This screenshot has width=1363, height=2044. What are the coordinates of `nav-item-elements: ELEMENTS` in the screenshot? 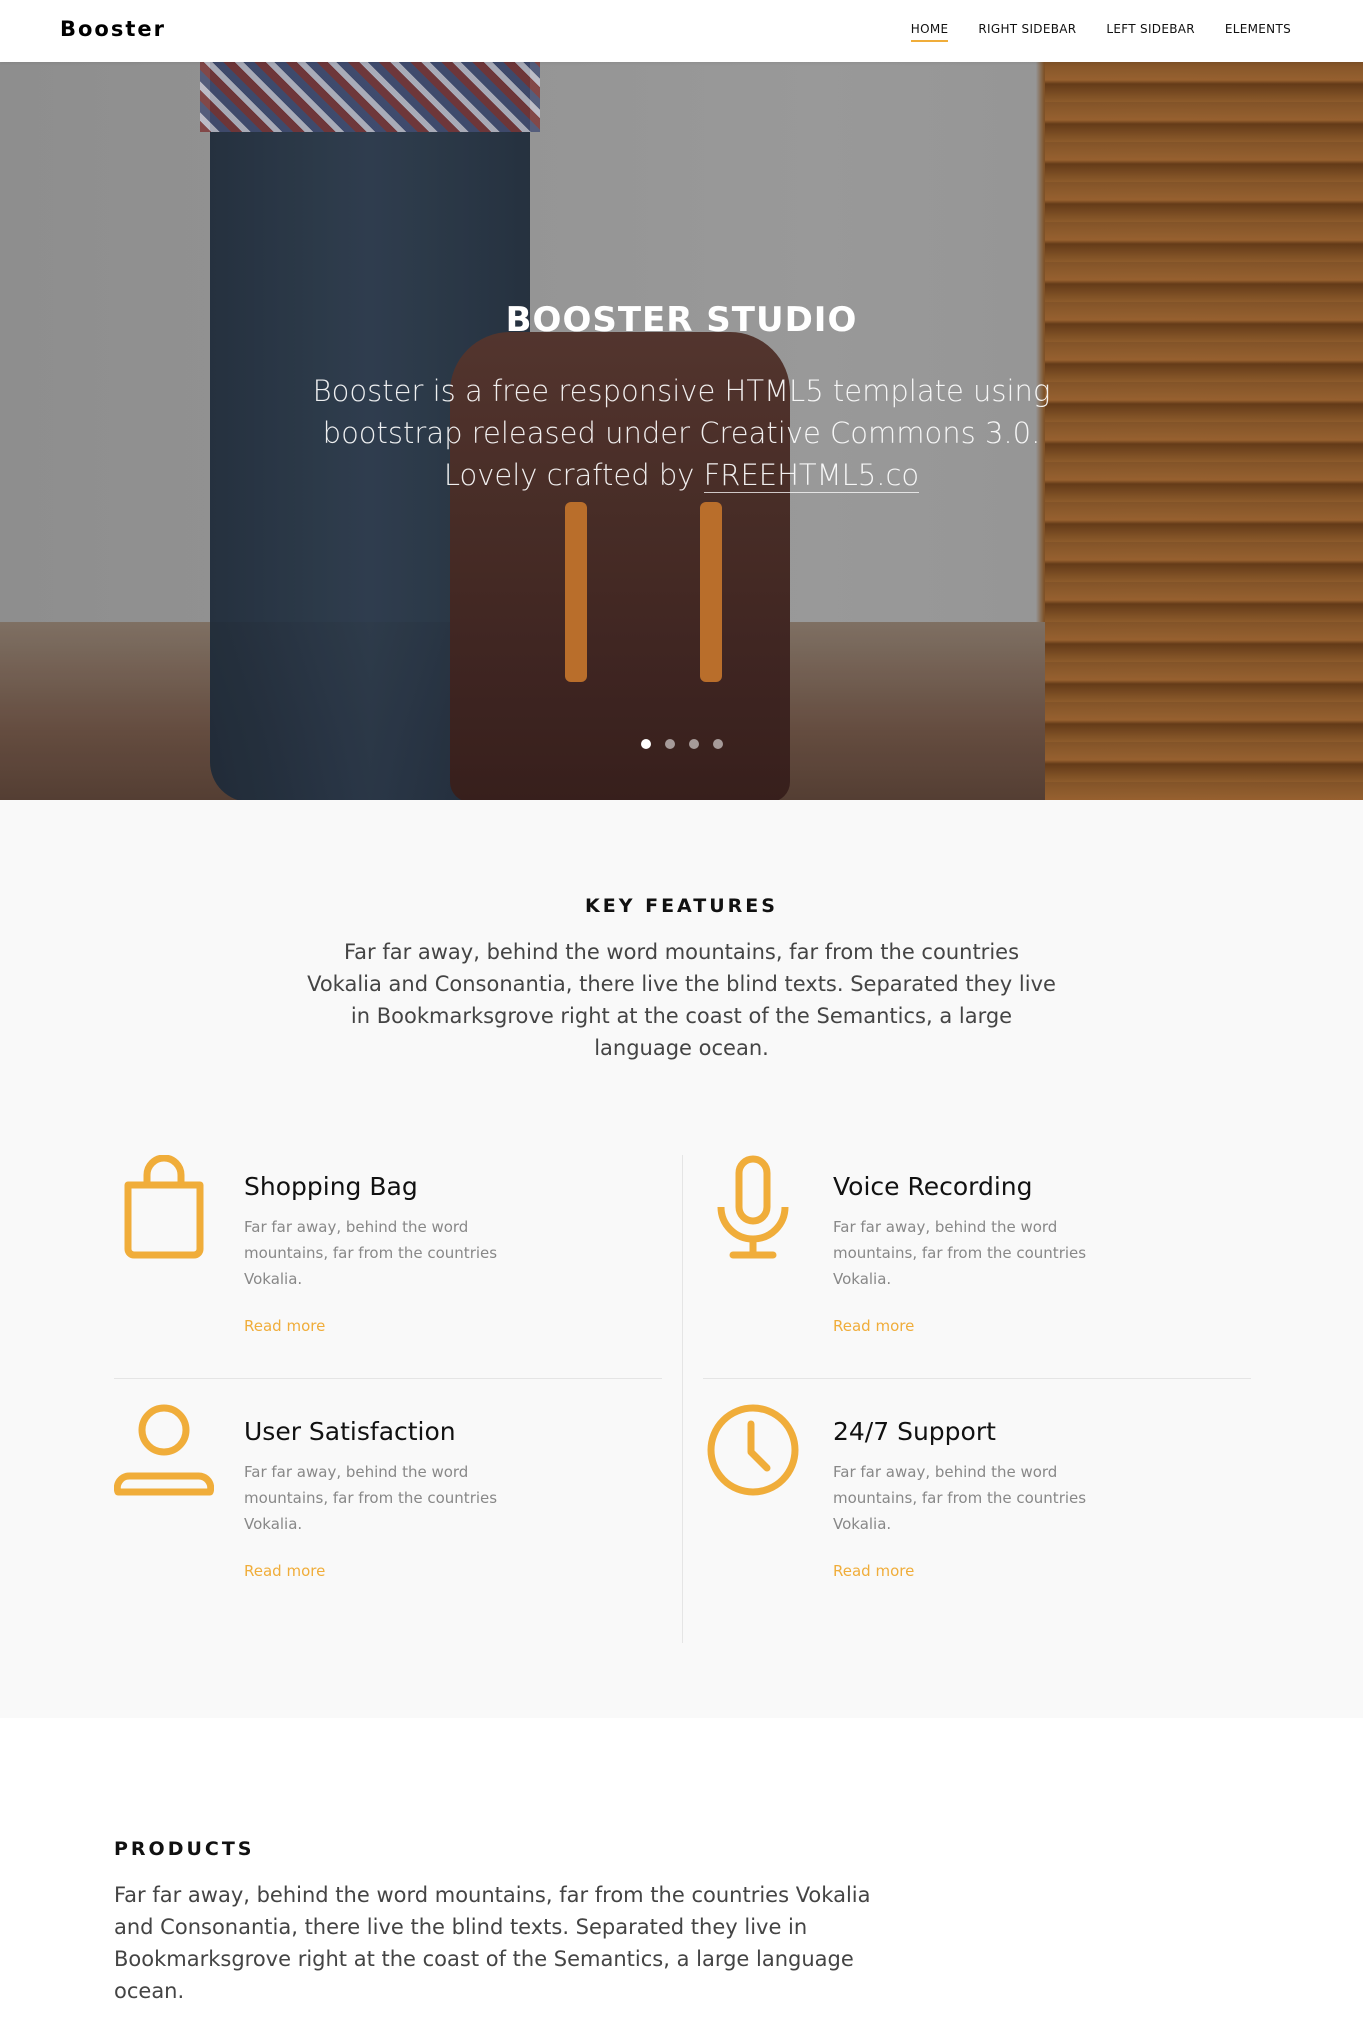 It's located at (1258, 32).